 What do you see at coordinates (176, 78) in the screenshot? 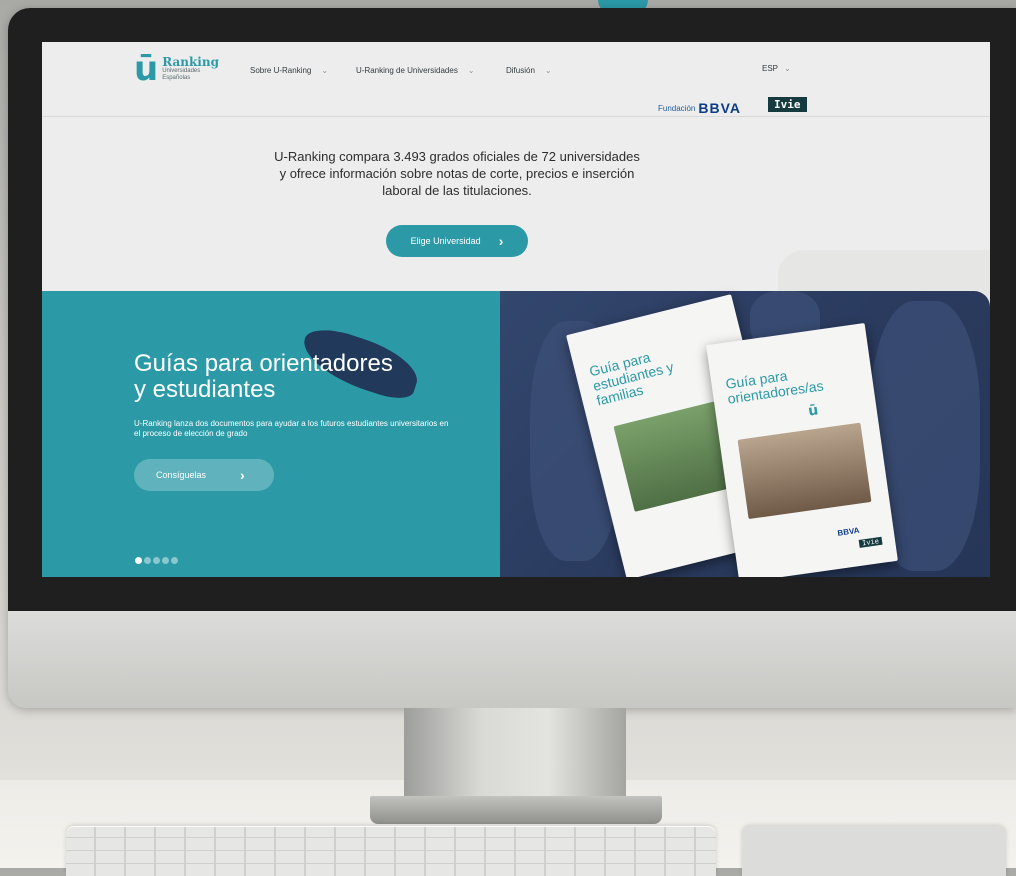
I see `logo-subtitle: Españolas` at bounding box center [176, 78].